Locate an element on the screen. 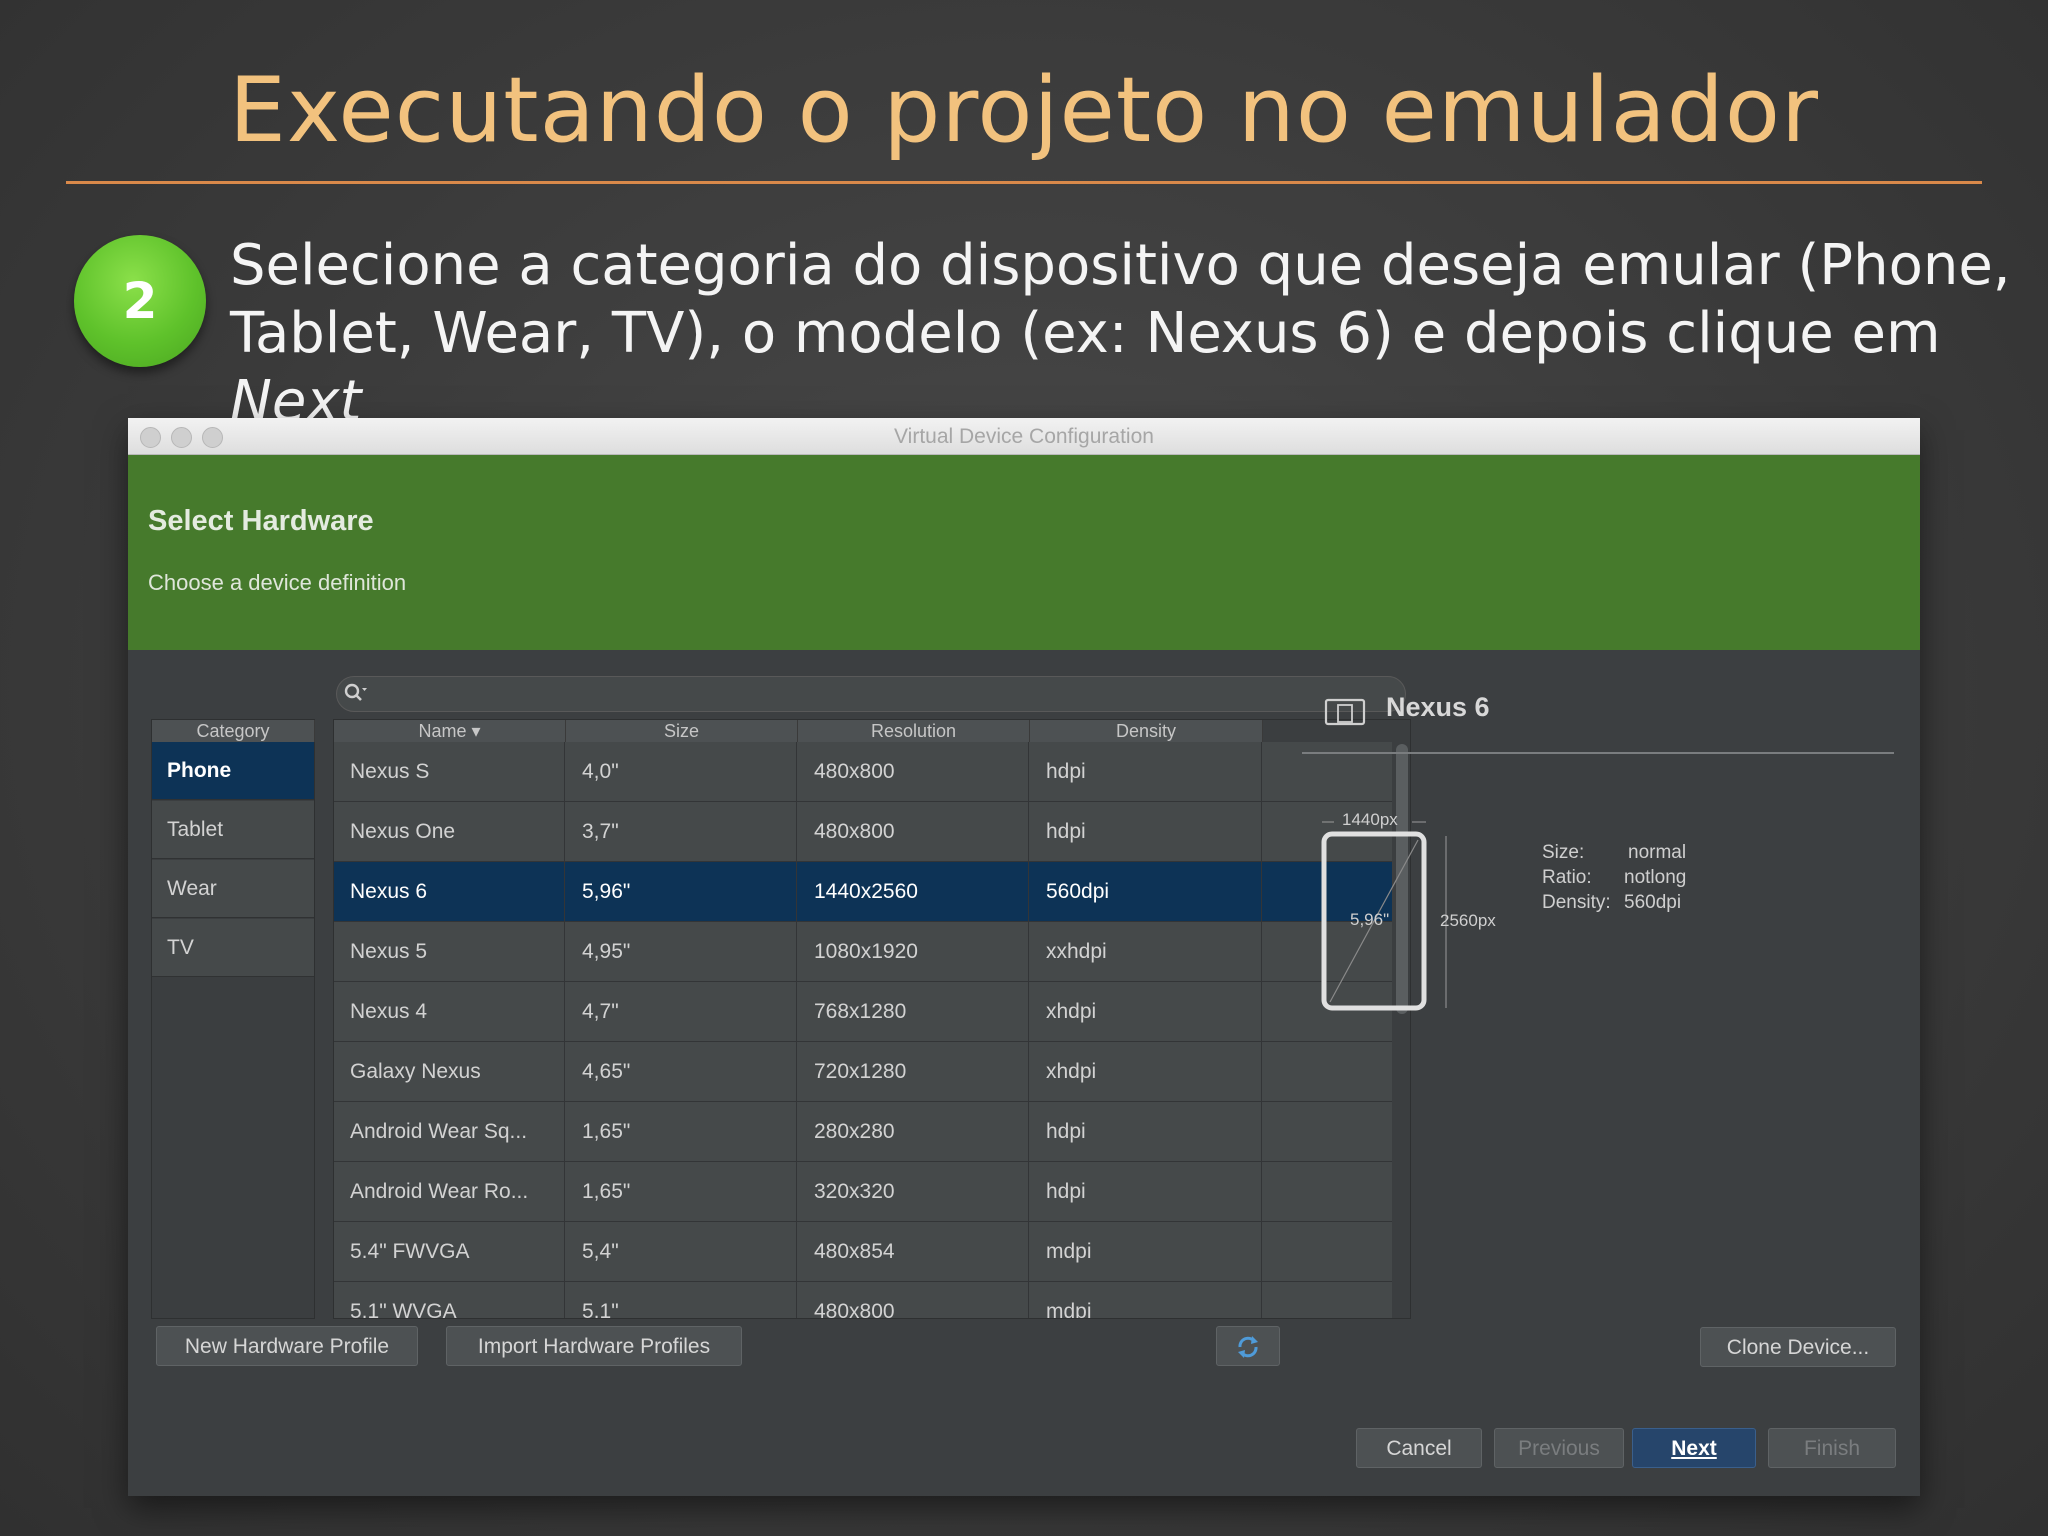 The width and height of the screenshot is (2048, 1536). cell-size: 3,7" is located at coordinates (681, 831).